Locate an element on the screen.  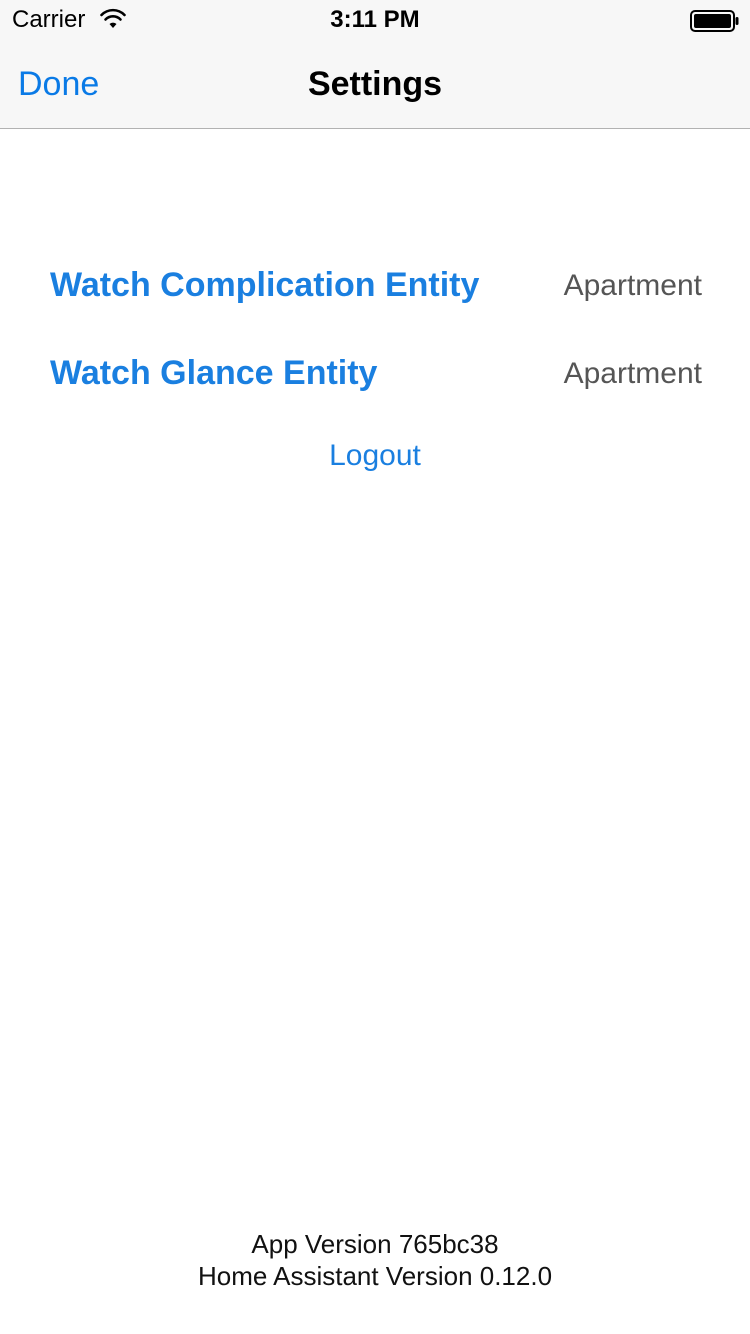
watch-complication-entity-row: Watch Complication Entity Apartment is located at coordinates (375, 286).